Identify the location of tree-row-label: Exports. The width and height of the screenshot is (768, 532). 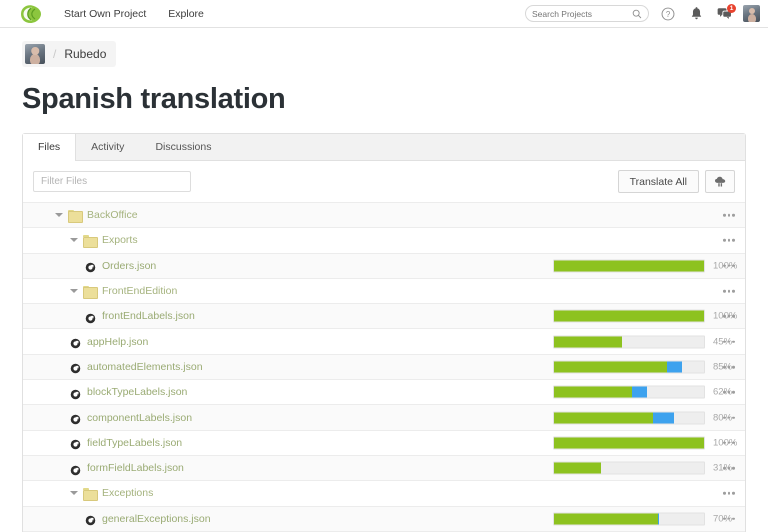
(80, 241).